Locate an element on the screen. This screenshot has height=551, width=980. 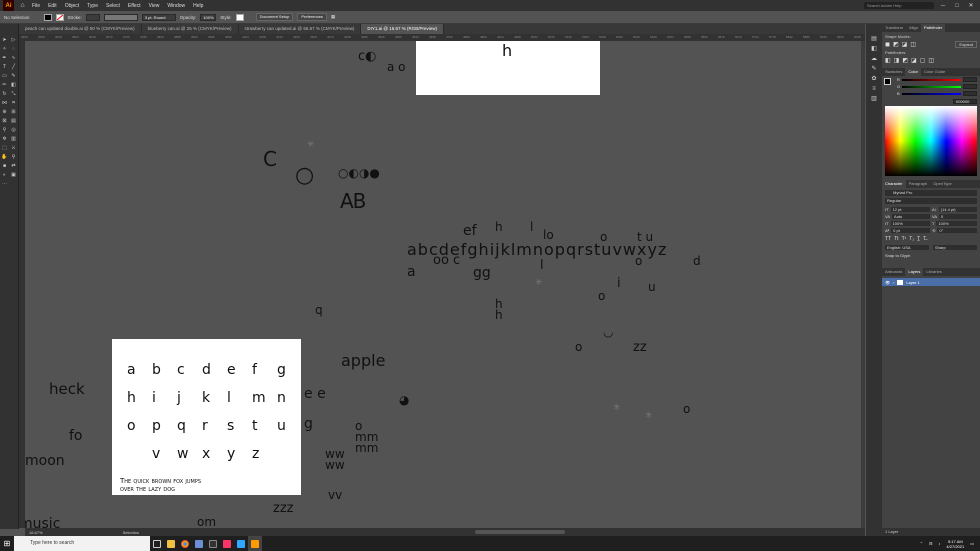
menu-view: View is located at coordinates (154, 6).